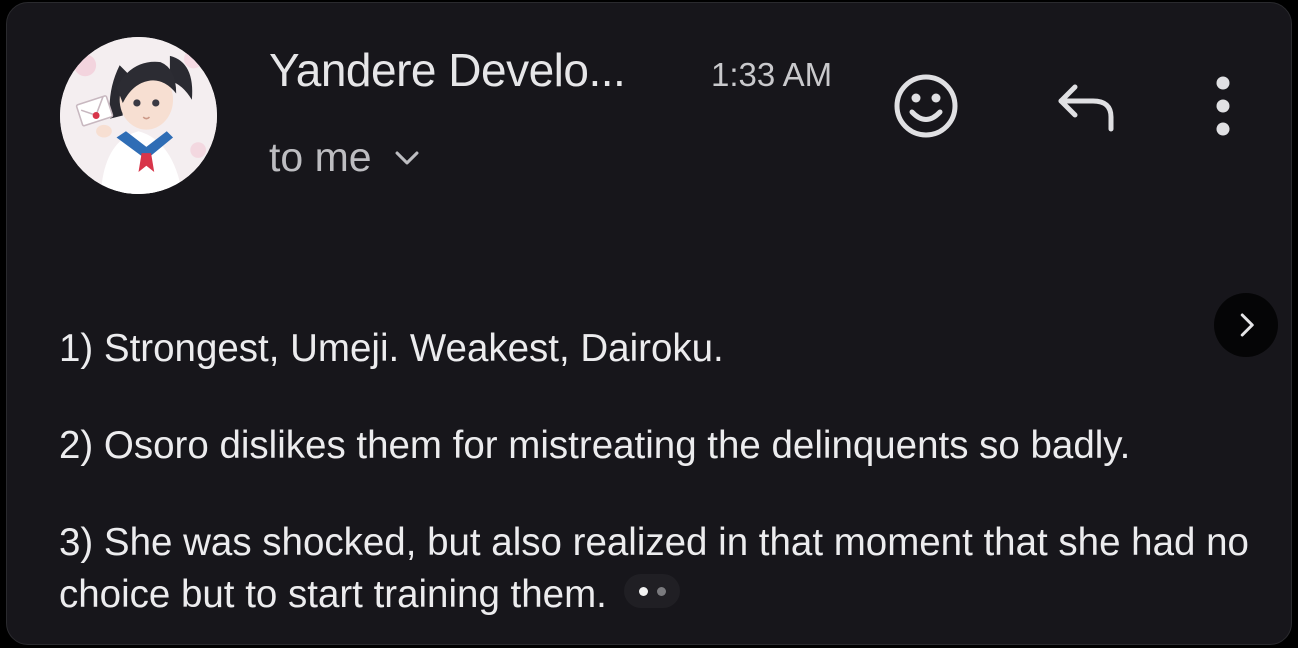 This screenshot has width=1298, height=648. I want to click on chevron-down-icon, so click(407, 157).